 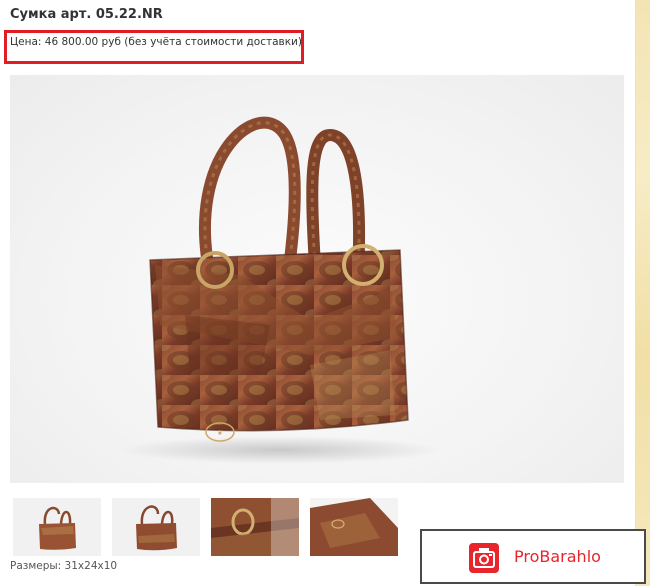 I want to click on thumbnail-logo-image, so click(x=354, y=527).